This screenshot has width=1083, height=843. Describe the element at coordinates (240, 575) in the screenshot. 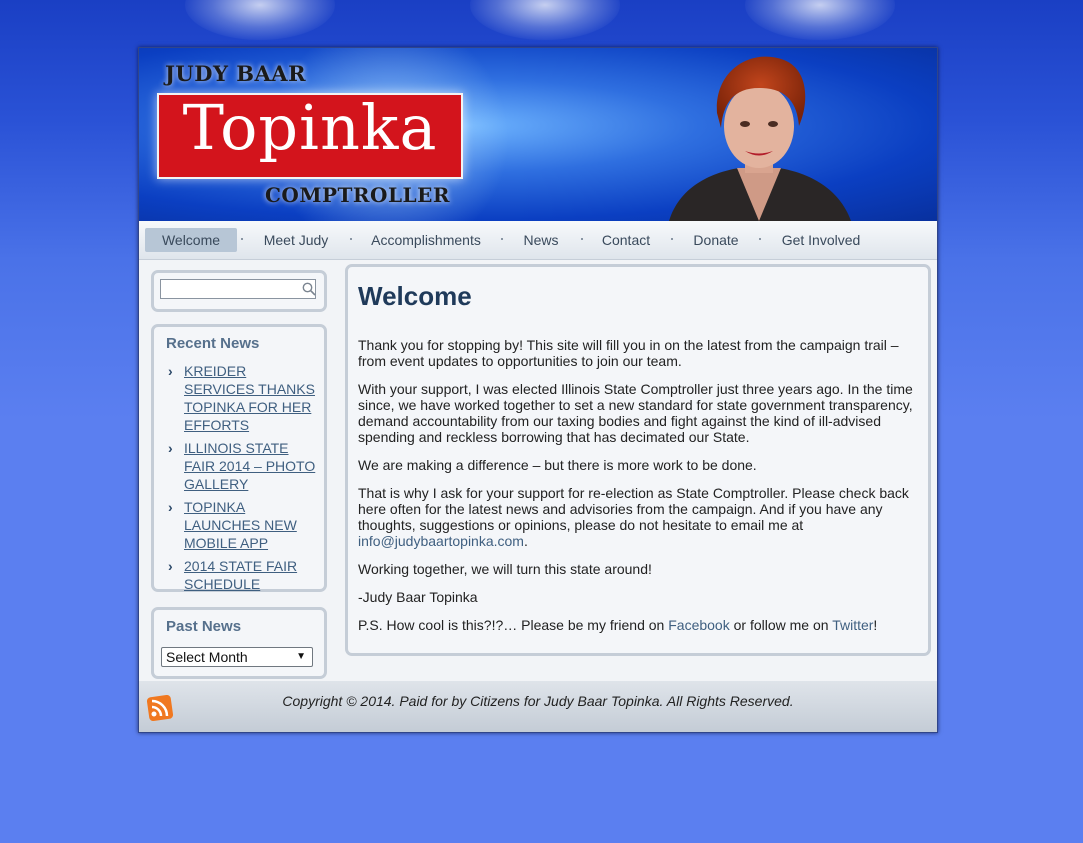

I see `news-link: 2014 STATE FAIR SCHEDULE` at that location.